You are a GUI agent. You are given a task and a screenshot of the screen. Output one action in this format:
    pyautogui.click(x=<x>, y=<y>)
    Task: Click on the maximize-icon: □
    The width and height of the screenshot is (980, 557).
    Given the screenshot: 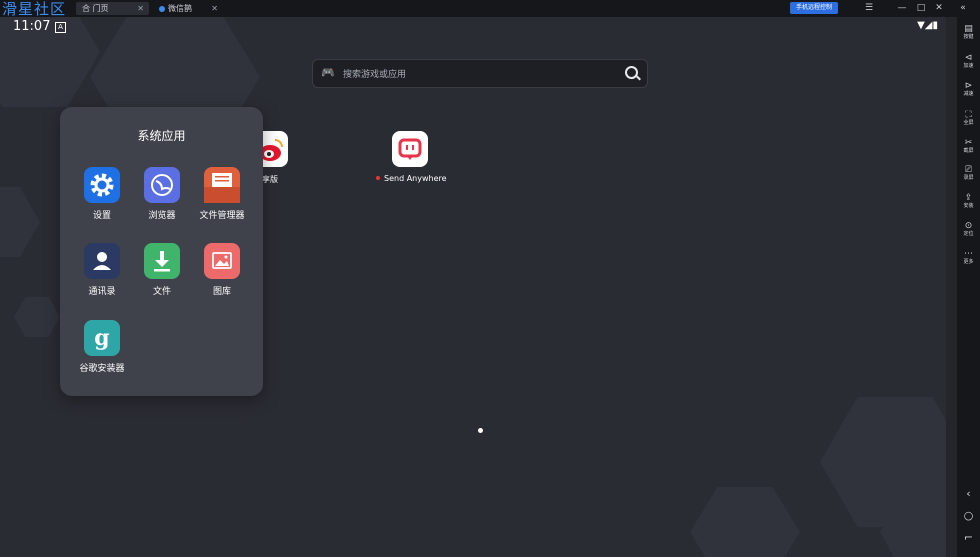 What is the action you would take?
    pyautogui.click(x=921, y=8)
    